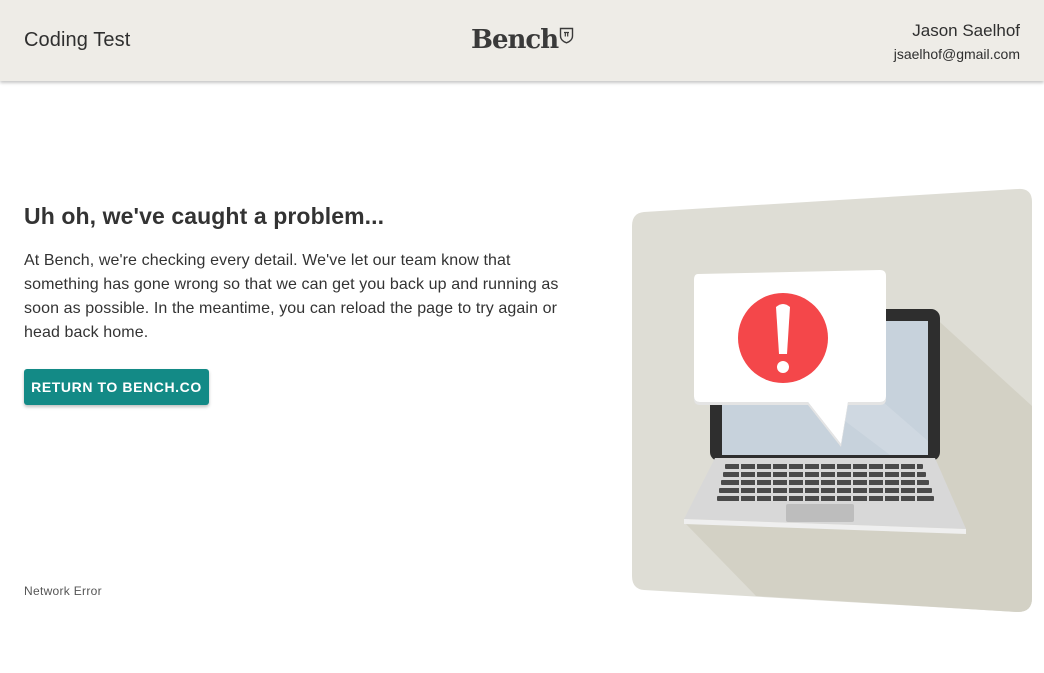  I want to click on error-code: Network Error, so click(63, 591).